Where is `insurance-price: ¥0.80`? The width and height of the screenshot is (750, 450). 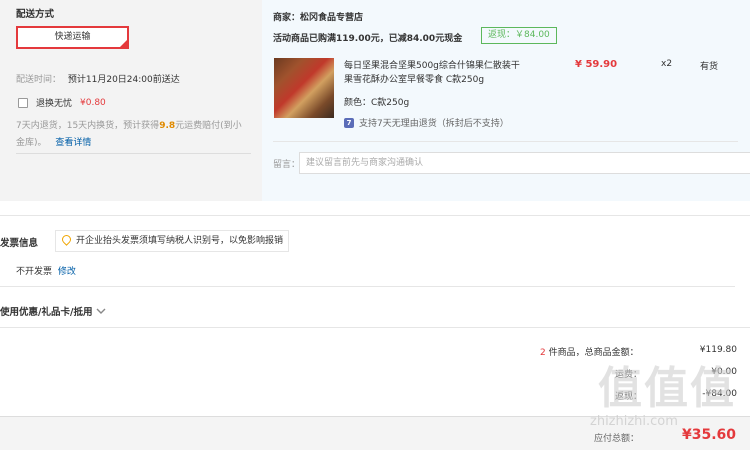 insurance-price: ¥0.80 is located at coordinates (93, 102).